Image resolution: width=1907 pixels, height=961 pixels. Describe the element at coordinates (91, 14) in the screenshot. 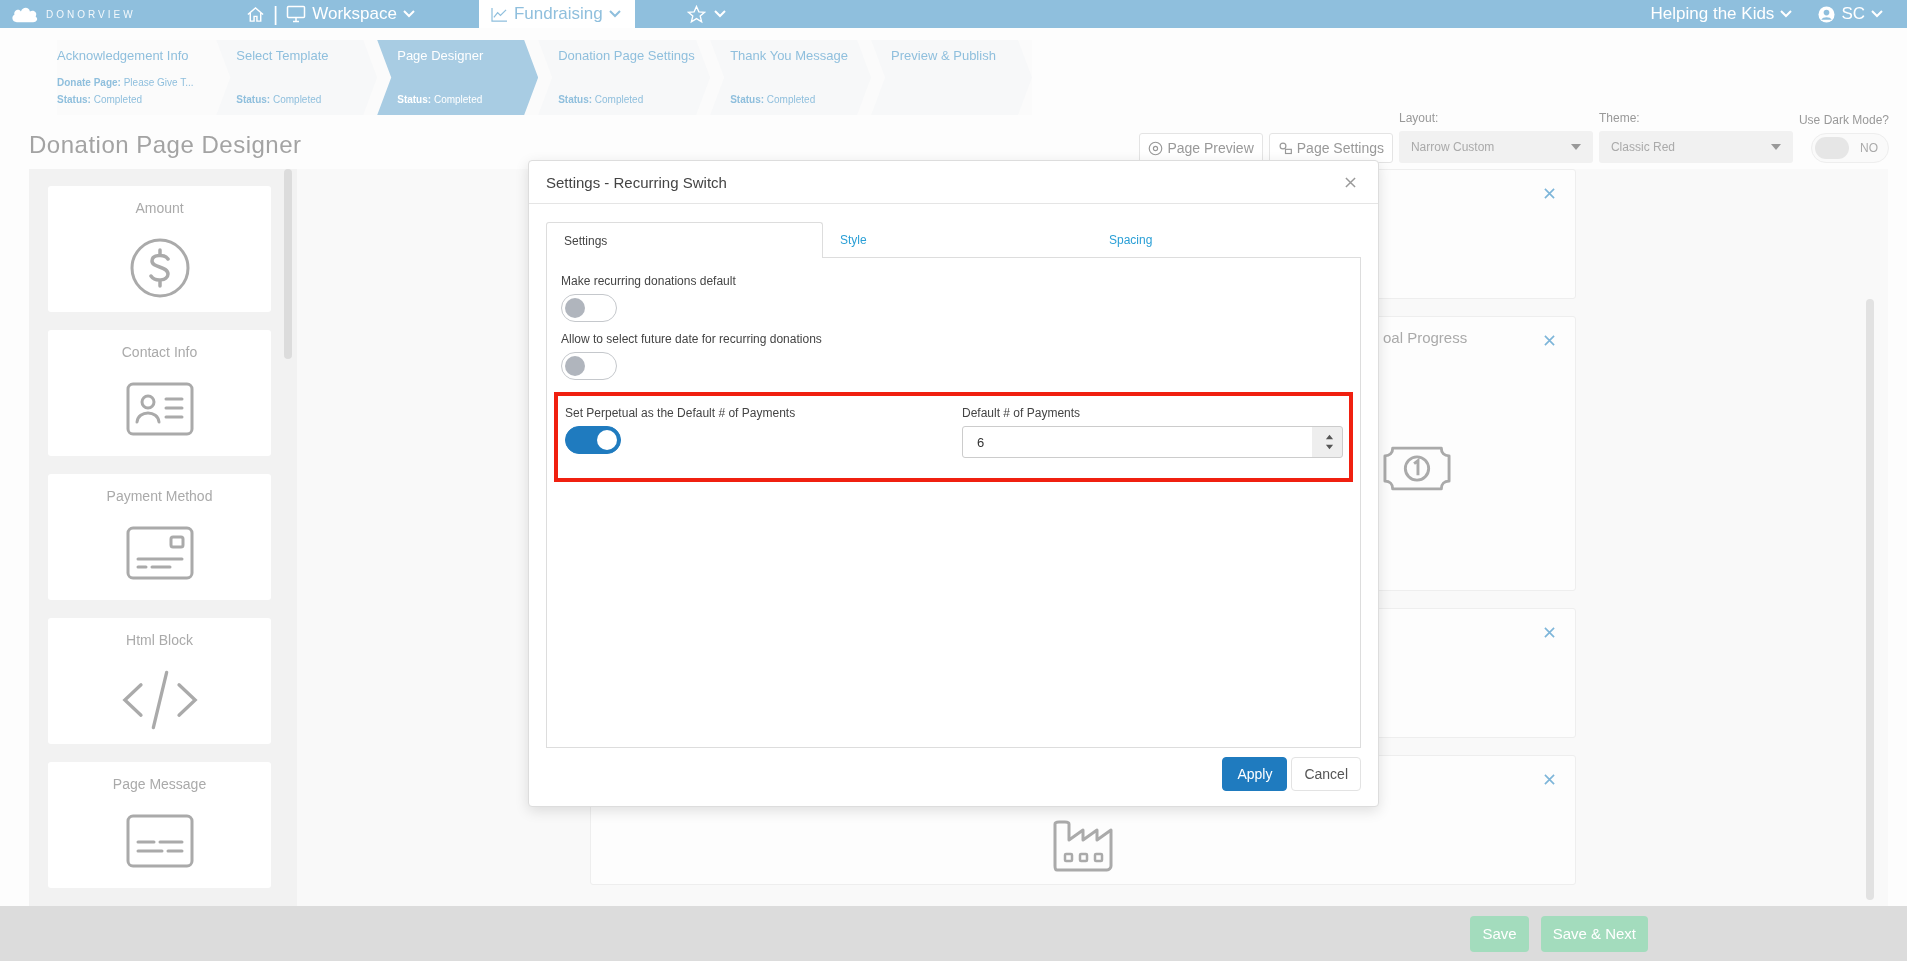

I see `brand-name: DONORVIEW` at that location.